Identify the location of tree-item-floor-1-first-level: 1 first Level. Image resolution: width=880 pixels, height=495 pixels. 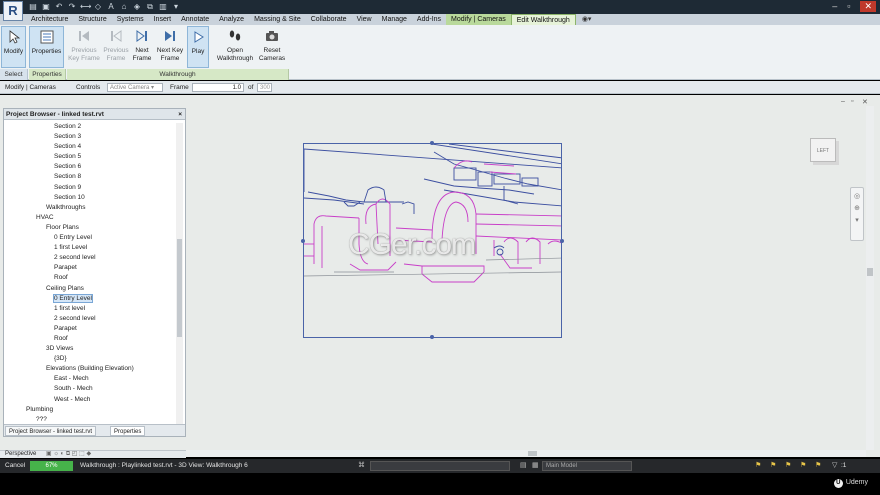
(89, 248).